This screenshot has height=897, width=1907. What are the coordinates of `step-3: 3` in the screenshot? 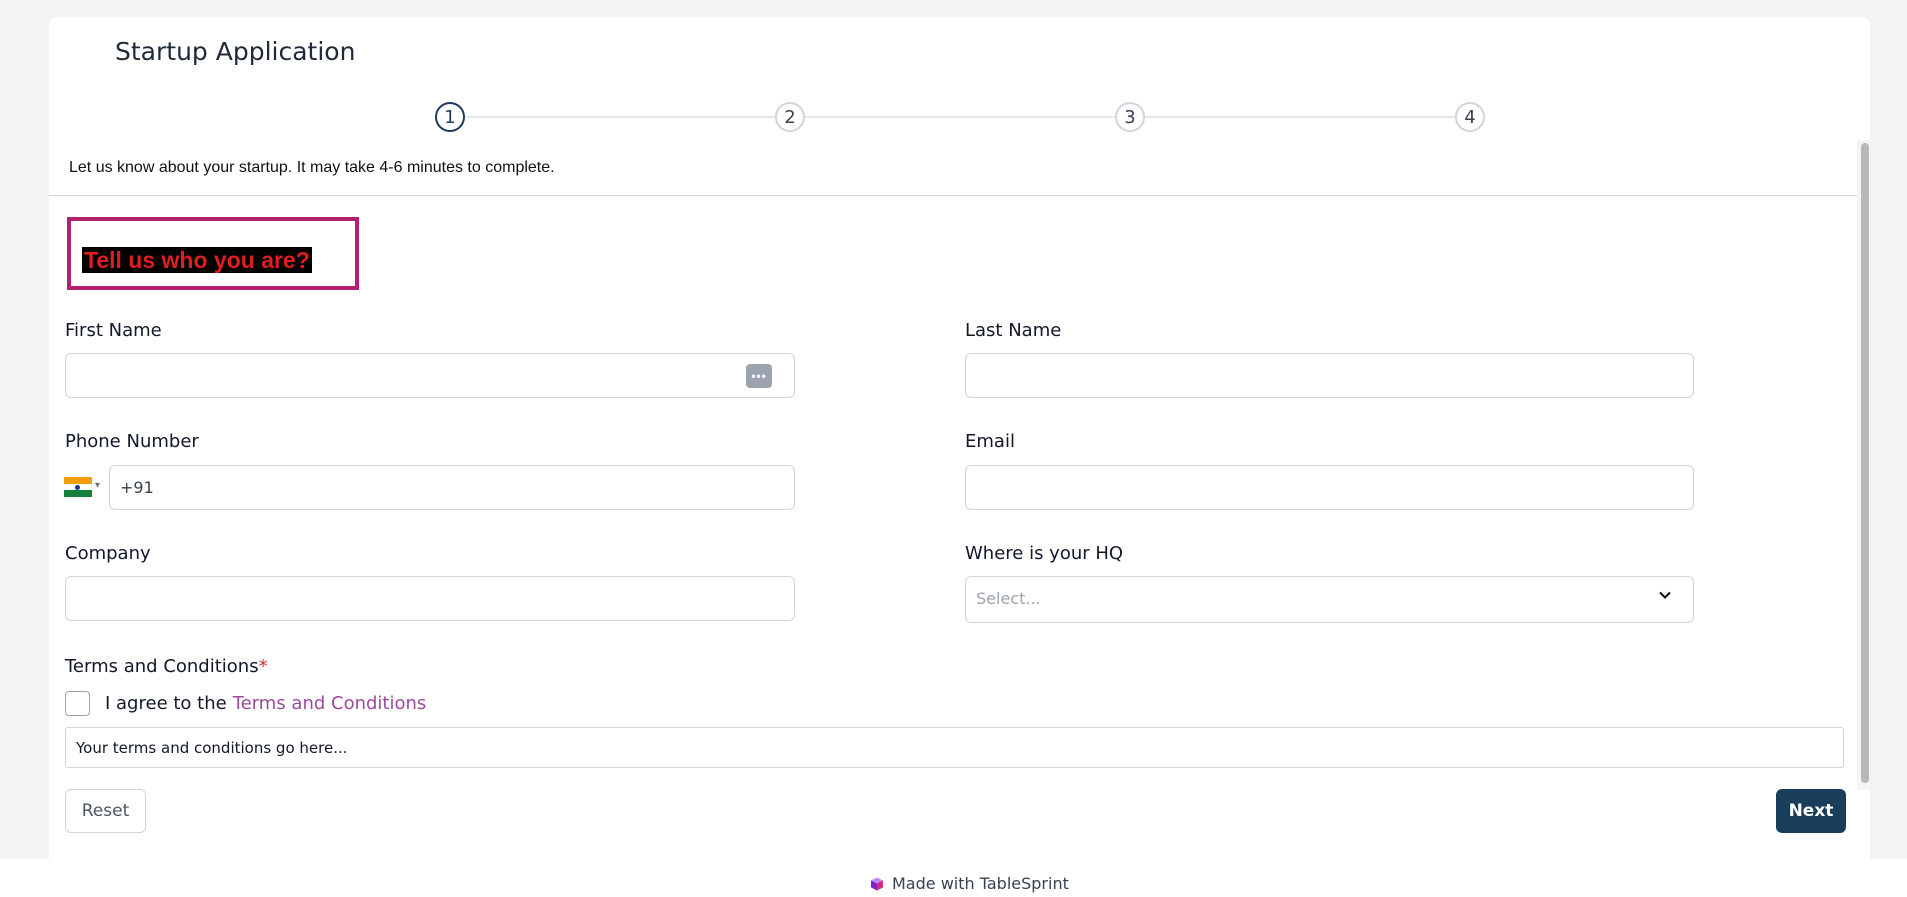 It's located at (1130, 117).